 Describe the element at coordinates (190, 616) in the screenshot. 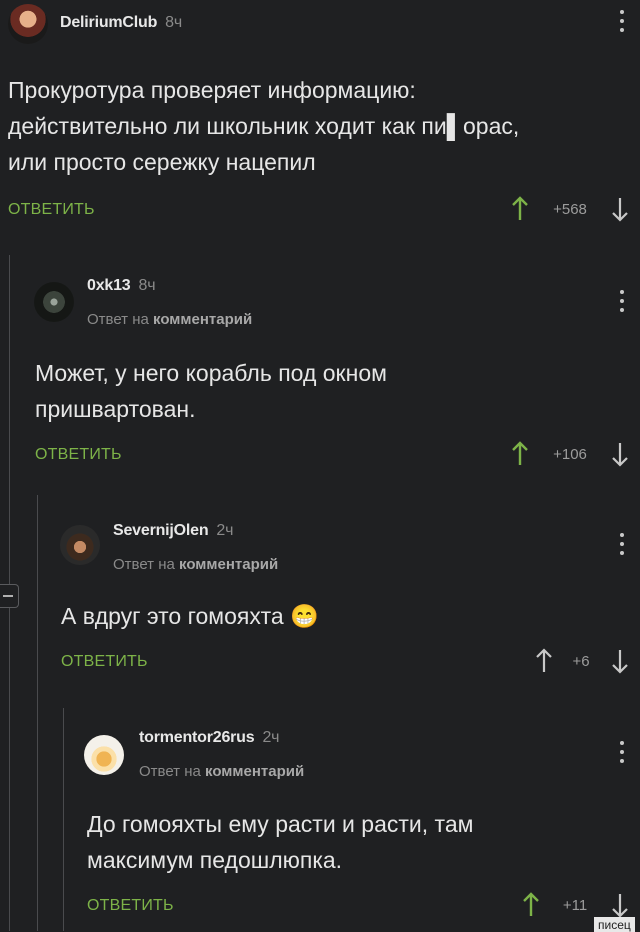

I see `comment-text: А вдруг это гомояхта 😁` at that location.